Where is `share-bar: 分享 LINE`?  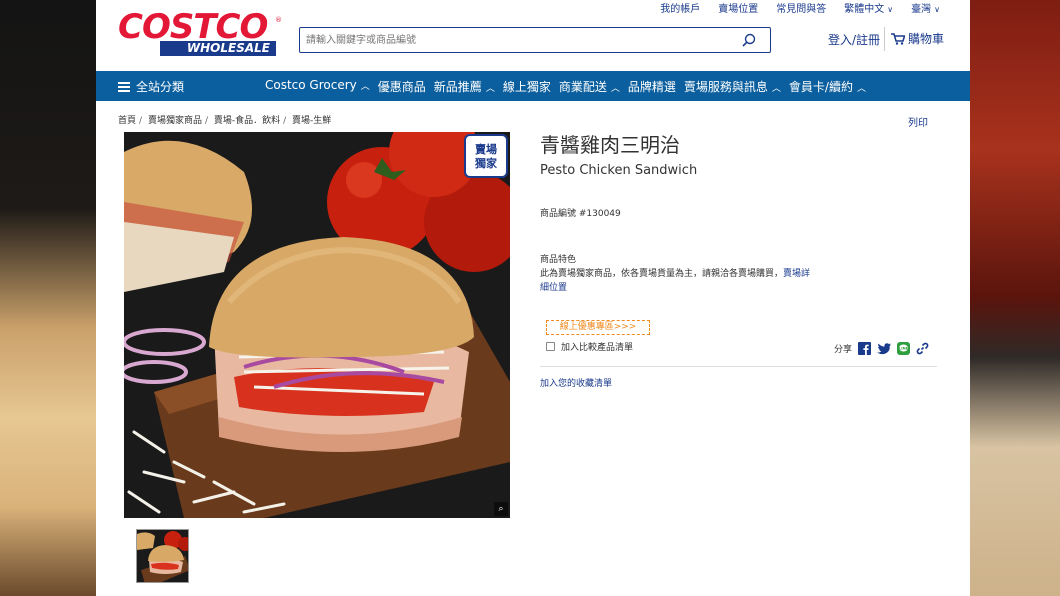 share-bar: 分享 LINE is located at coordinates (881, 348).